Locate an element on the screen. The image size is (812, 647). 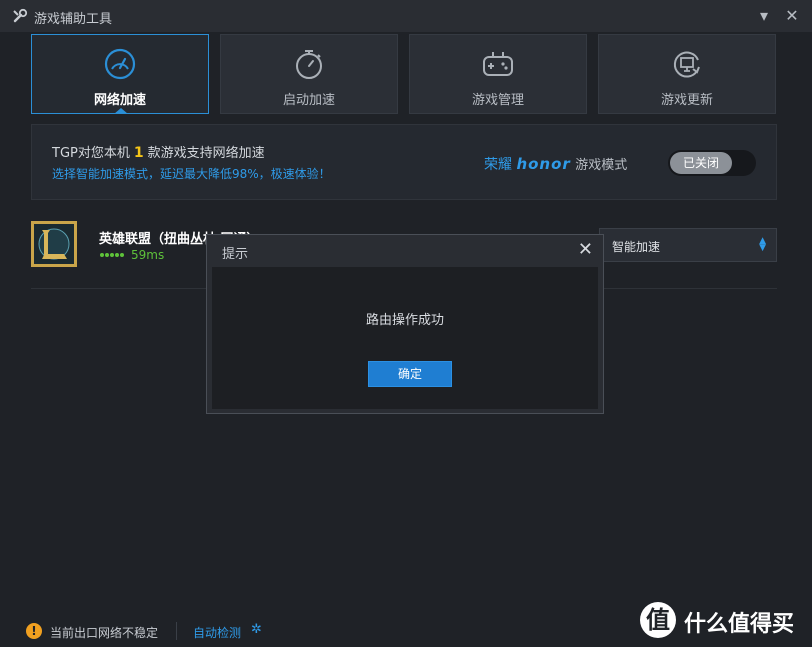
updown-arrow-icon: ▲ ▼ is located at coordinates (762, 244).